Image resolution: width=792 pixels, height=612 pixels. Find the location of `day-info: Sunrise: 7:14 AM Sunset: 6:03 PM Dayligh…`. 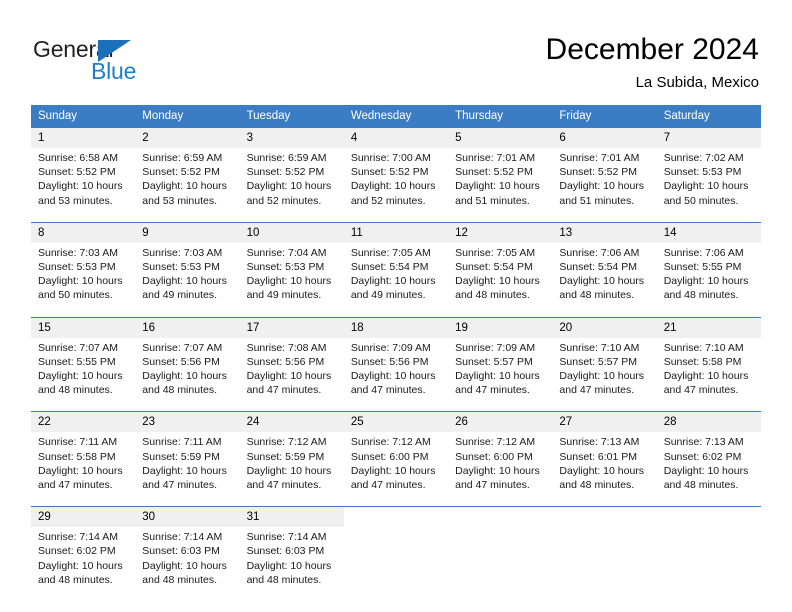

day-info: Sunrise: 7:14 AM Sunset: 6:03 PM Dayligh… is located at coordinates (187, 557).